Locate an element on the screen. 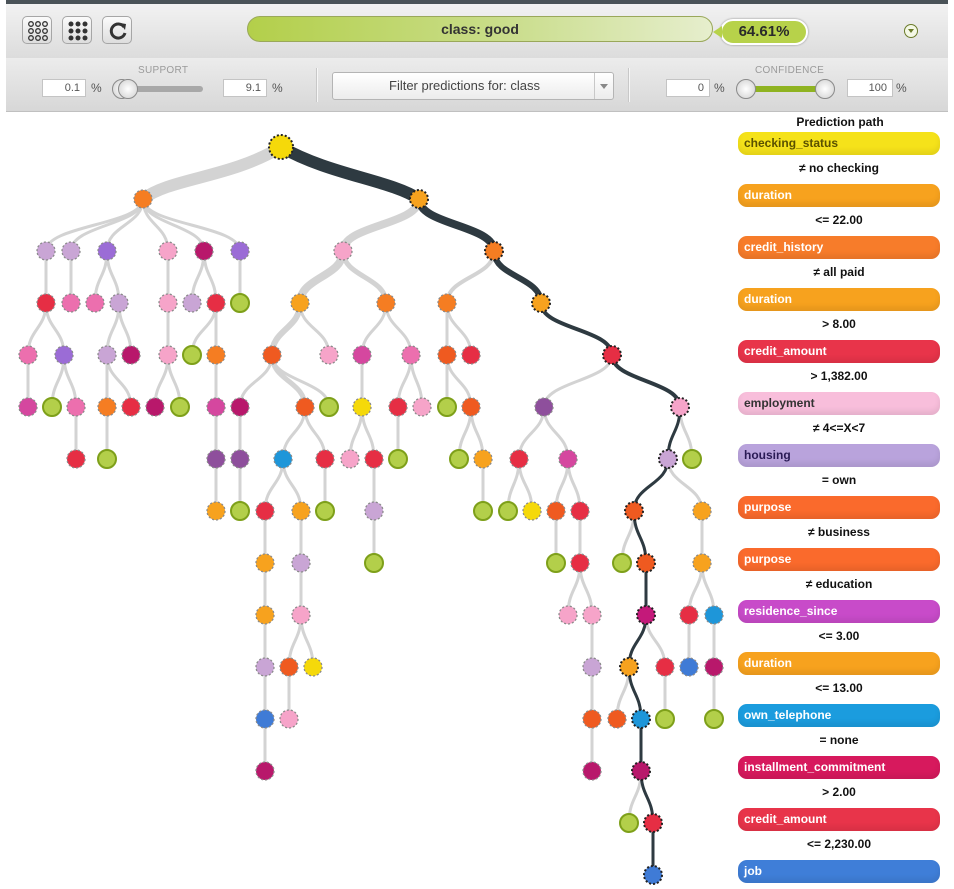 The width and height of the screenshot is (954, 889). confidence-min-handle is located at coordinates (746, 89).